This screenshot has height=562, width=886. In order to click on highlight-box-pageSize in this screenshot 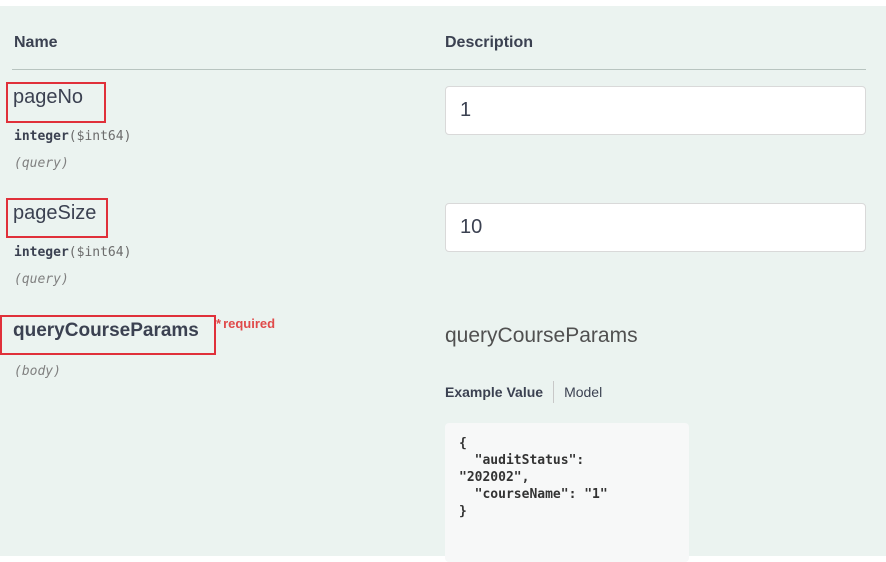, I will do `click(57, 218)`.